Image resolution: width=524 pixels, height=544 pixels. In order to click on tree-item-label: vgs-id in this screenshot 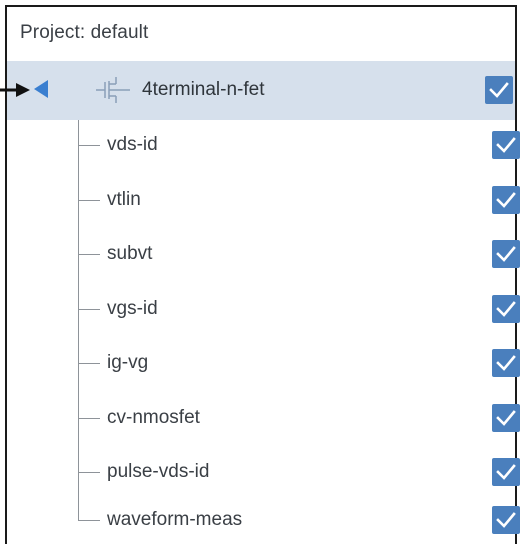, I will do `click(132, 309)`.